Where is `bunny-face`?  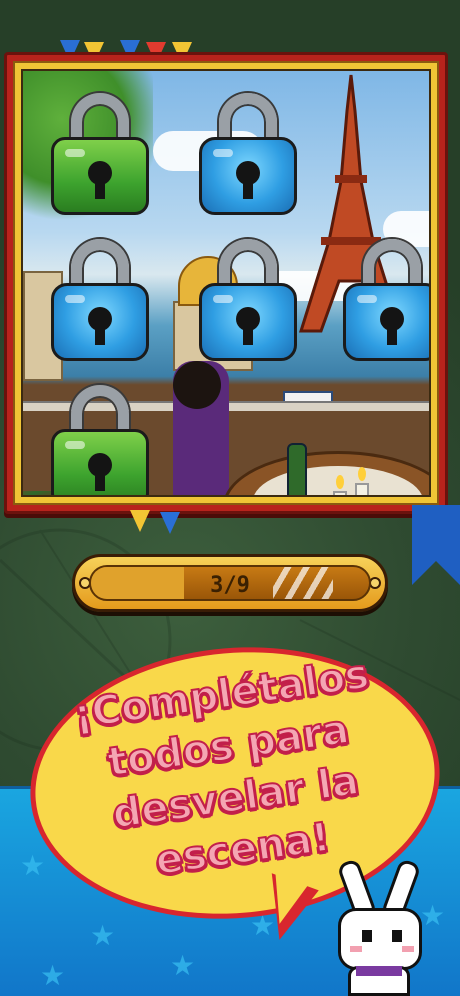 bunny-face is located at coordinates (380, 939).